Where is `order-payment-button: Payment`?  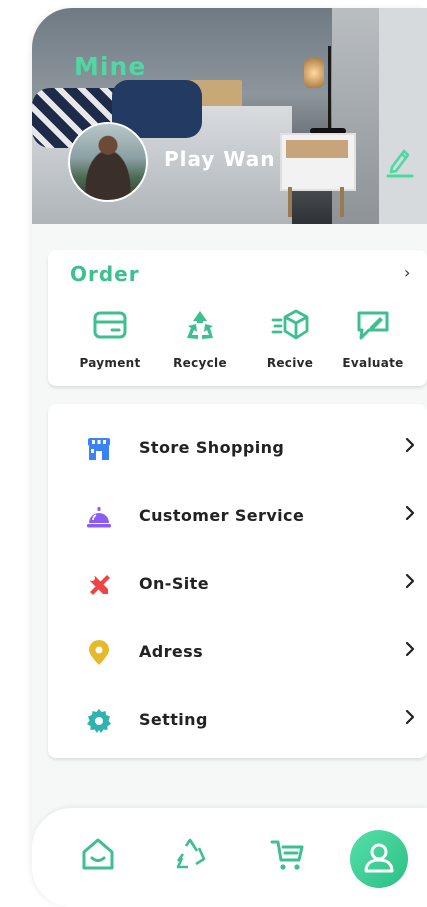
order-payment-button: Payment is located at coordinates (110, 339).